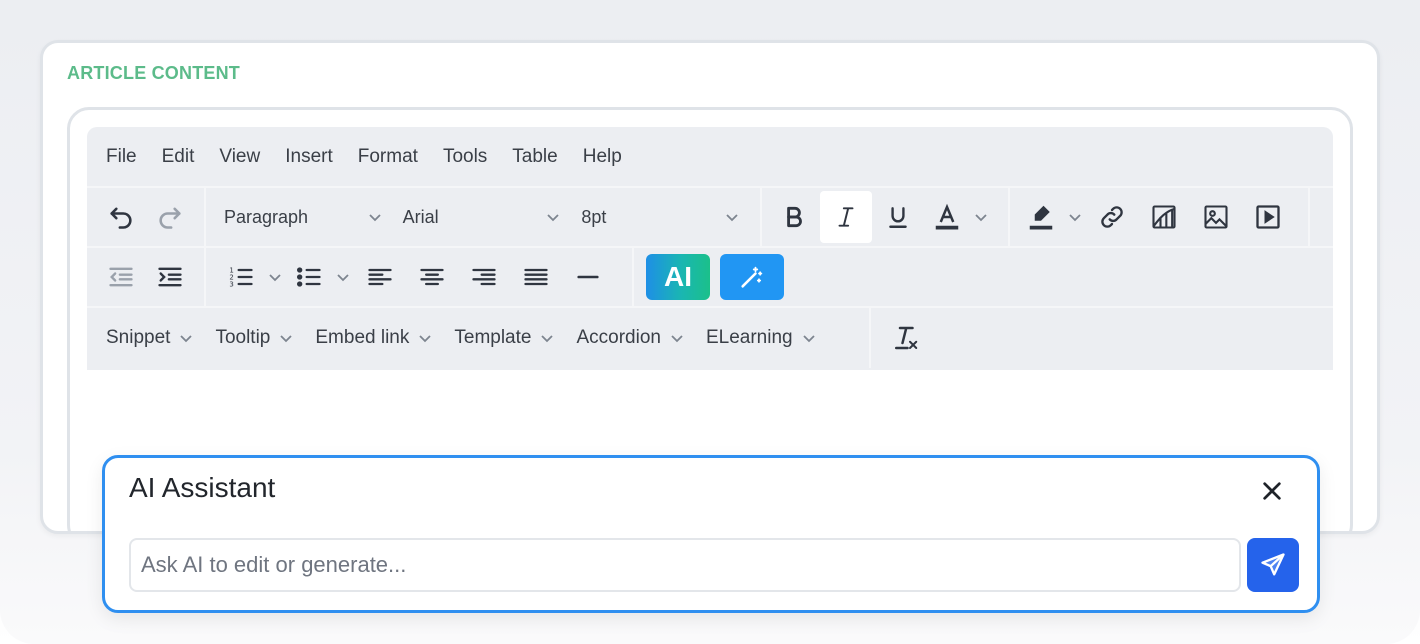 The image size is (1420, 644). I want to click on menu-format: Format, so click(388, 157).